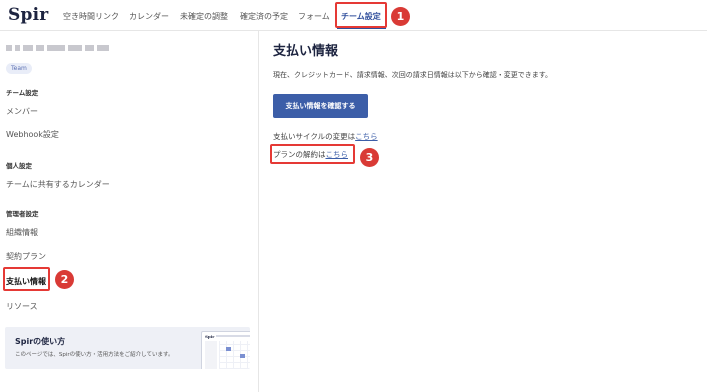 Image resolution: width=707 pixels, height=392 pixels. I want to click on banner-description: このページでは、Spirの使い方・活用方法をご紹介しています。, so click(94, 355).